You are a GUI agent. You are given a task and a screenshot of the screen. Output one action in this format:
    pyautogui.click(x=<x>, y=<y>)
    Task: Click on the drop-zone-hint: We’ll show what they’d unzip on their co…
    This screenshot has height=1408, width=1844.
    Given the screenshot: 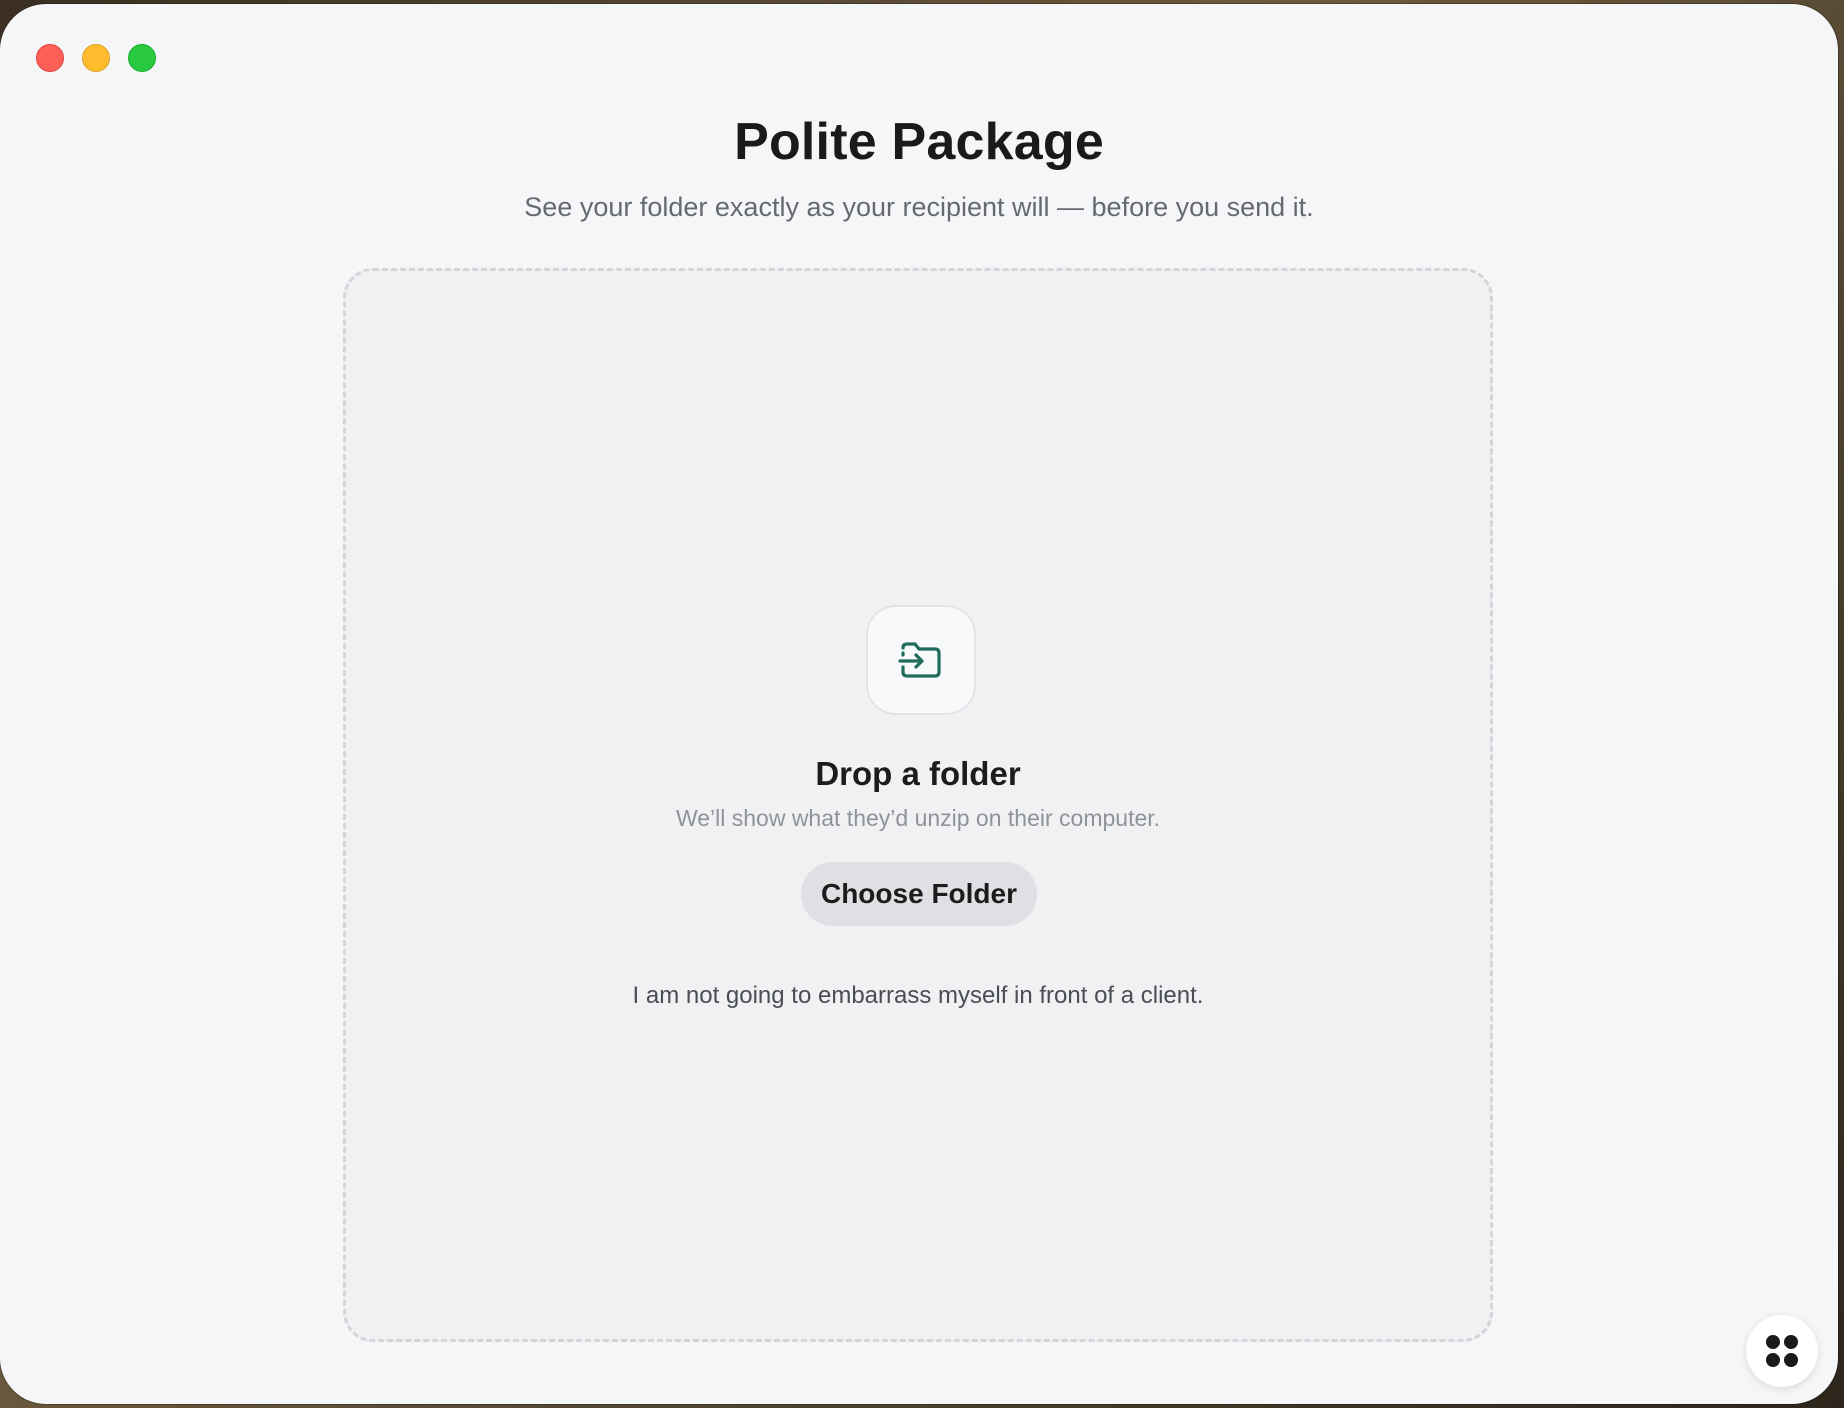 What is the action you would take?
    pyautogui.click(x=918, y=818)
    